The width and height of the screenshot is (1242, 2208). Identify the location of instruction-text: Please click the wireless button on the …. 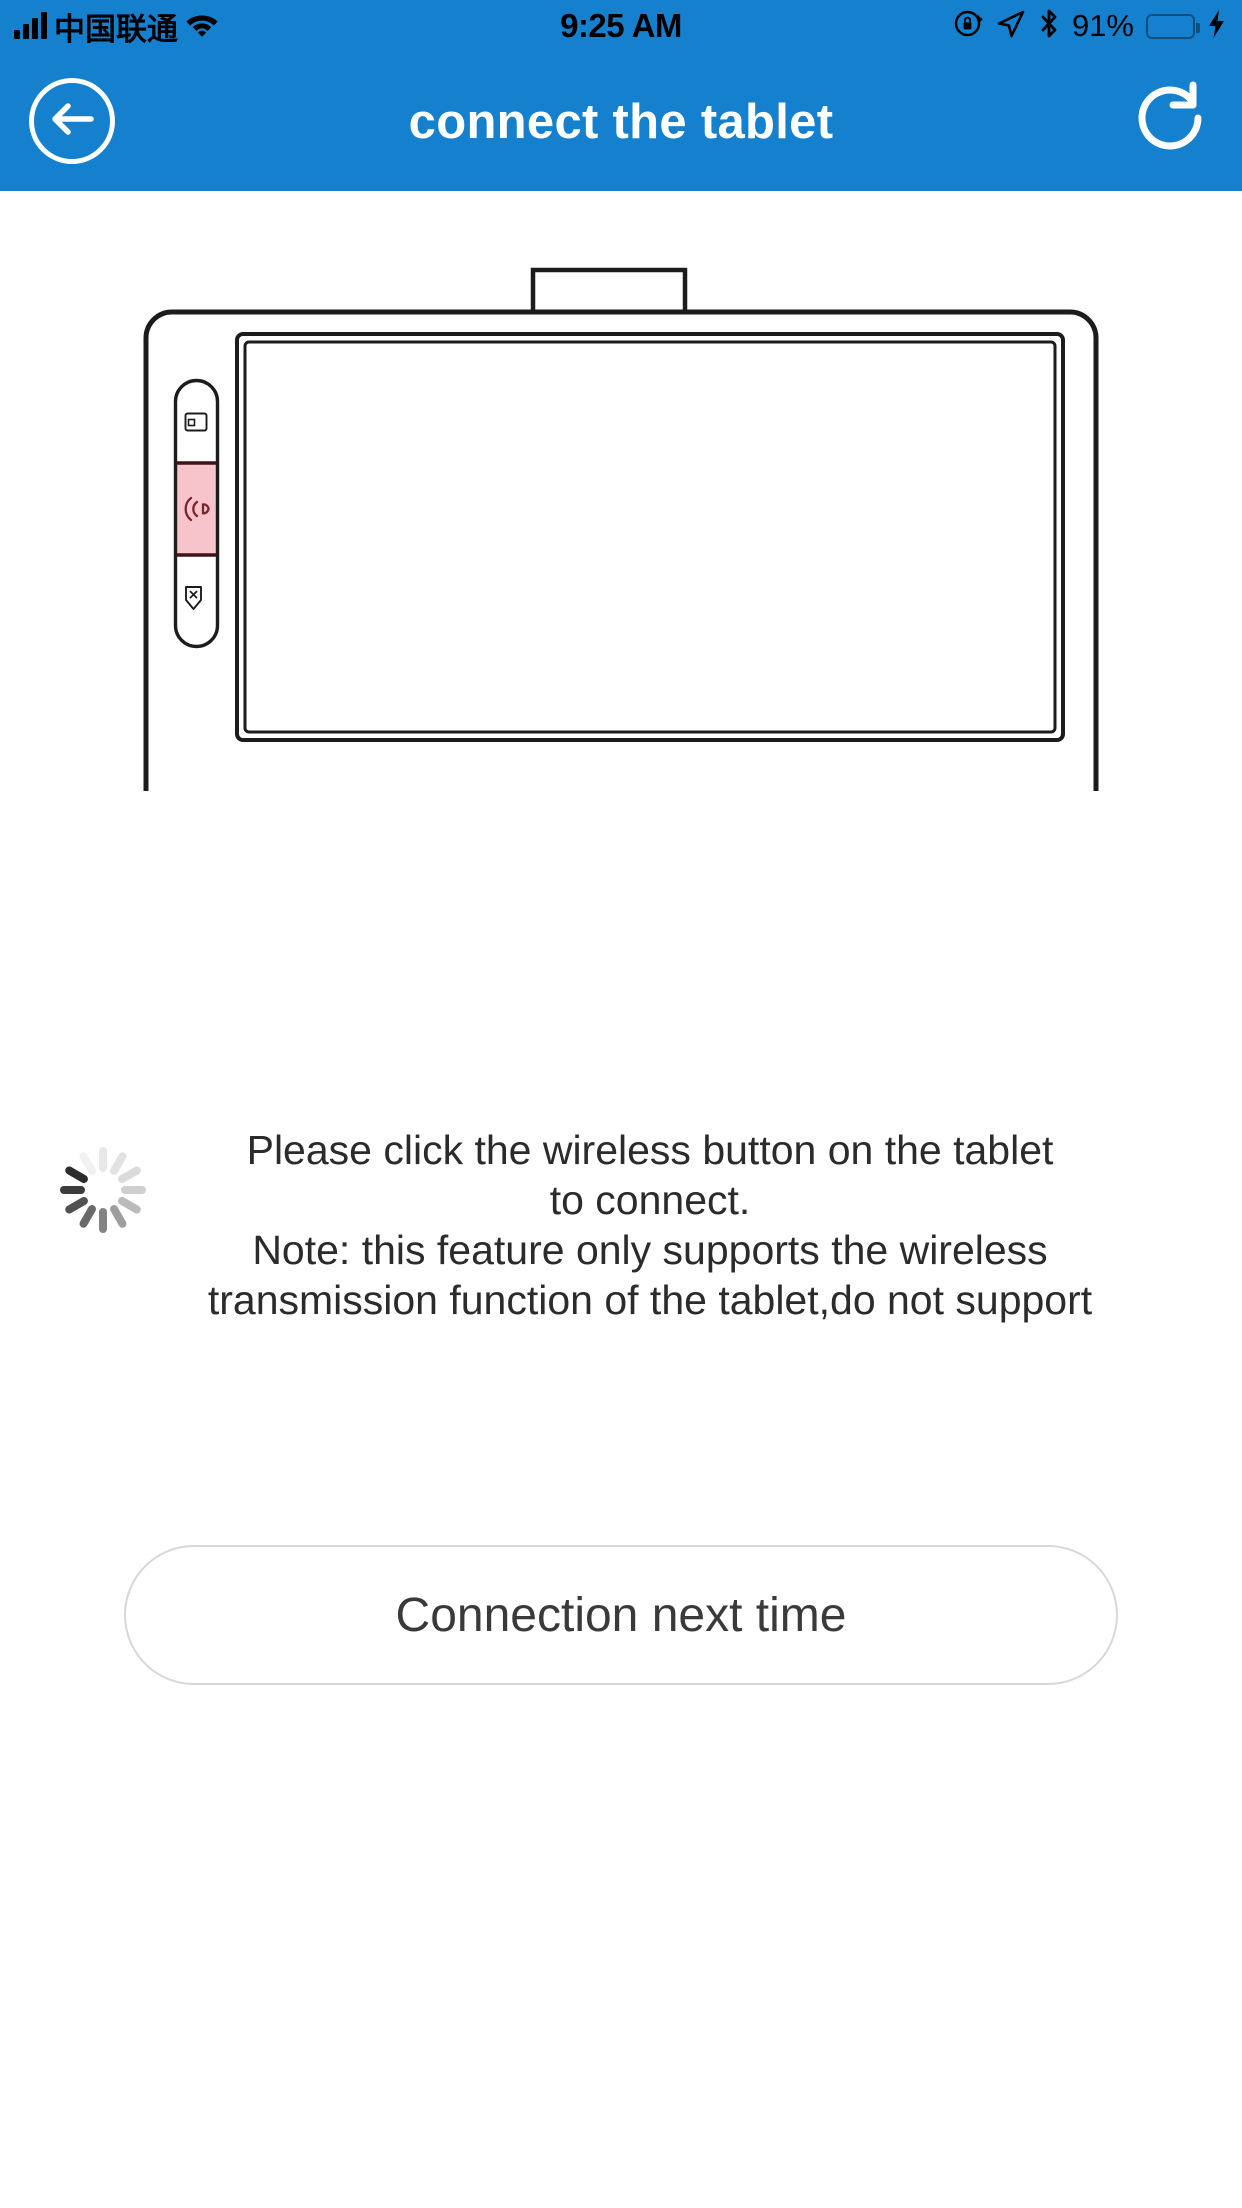
(650, 1225).